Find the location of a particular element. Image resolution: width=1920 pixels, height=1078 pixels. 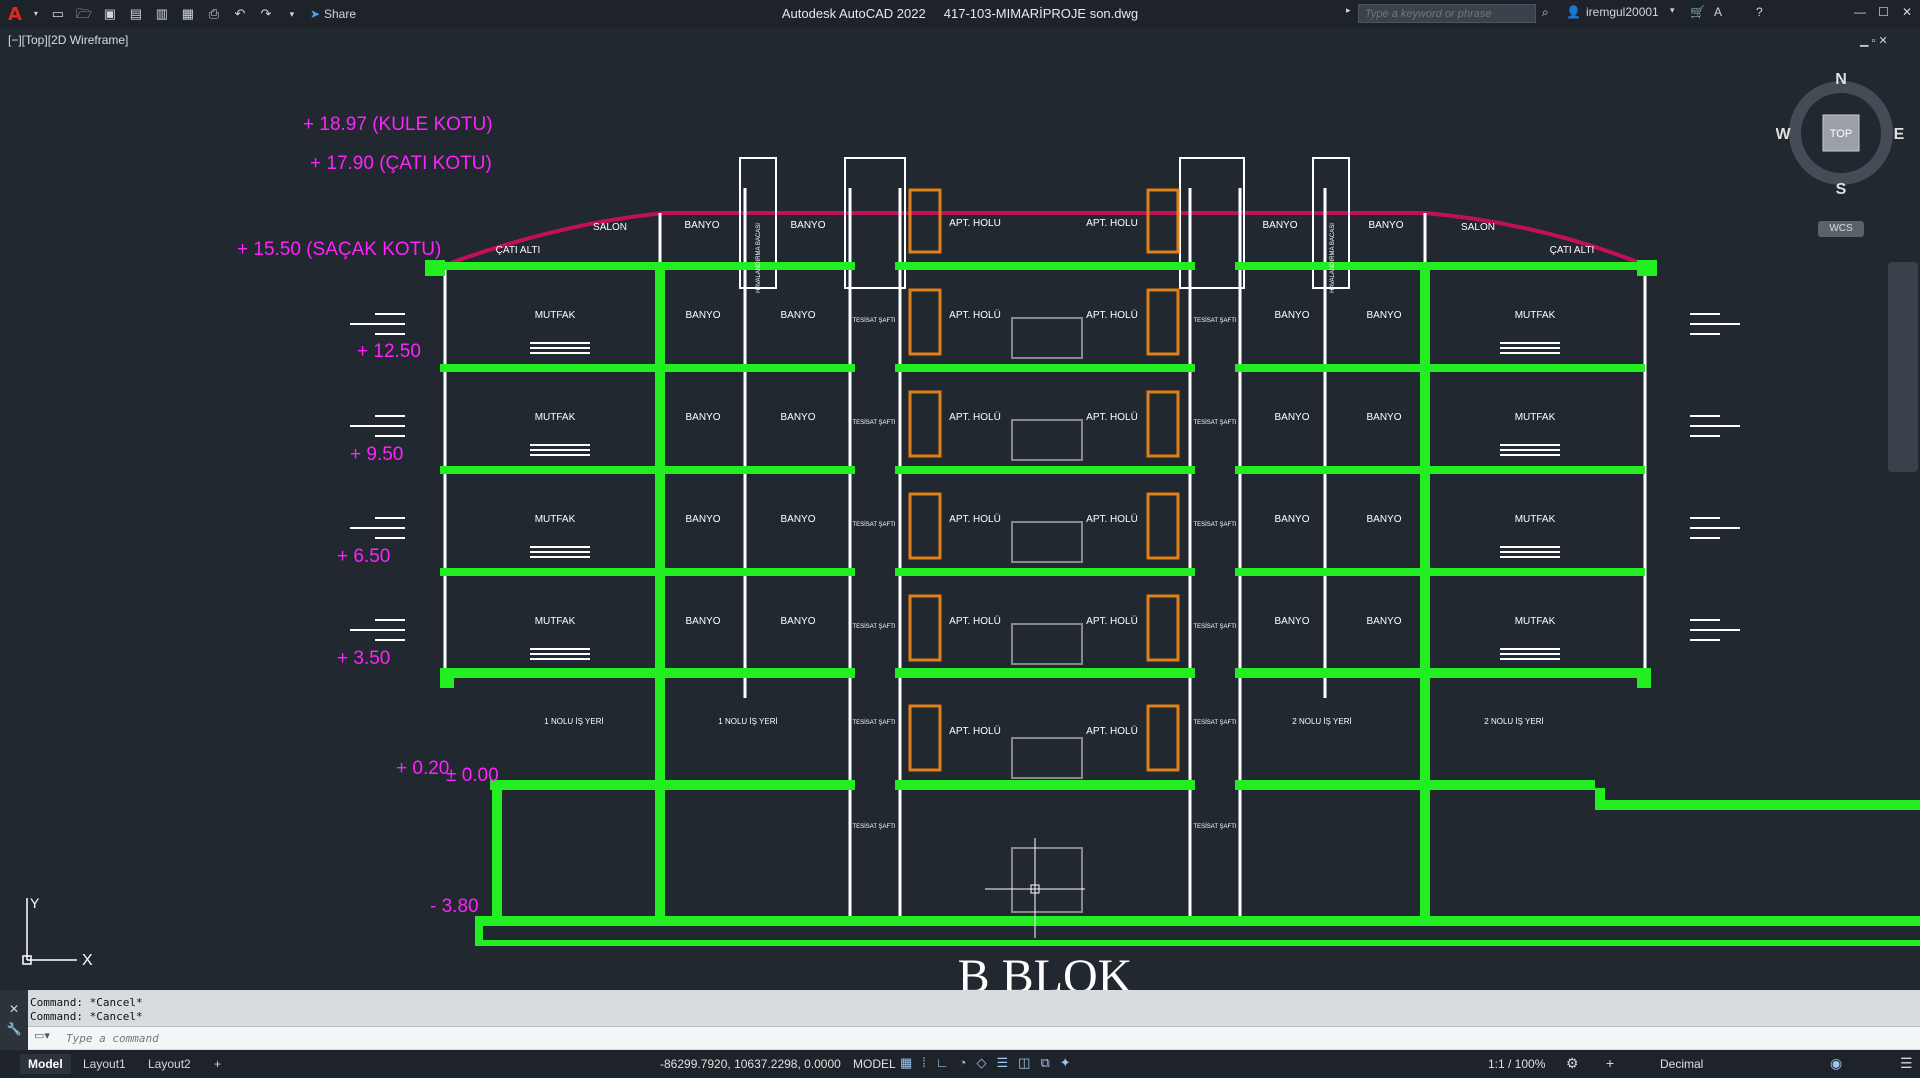

status-toggles: ▦ ⁞ ∟ ◔ ◇ ☰ ◫ ⧉ ✦ is located at coordinates (985, 1063).